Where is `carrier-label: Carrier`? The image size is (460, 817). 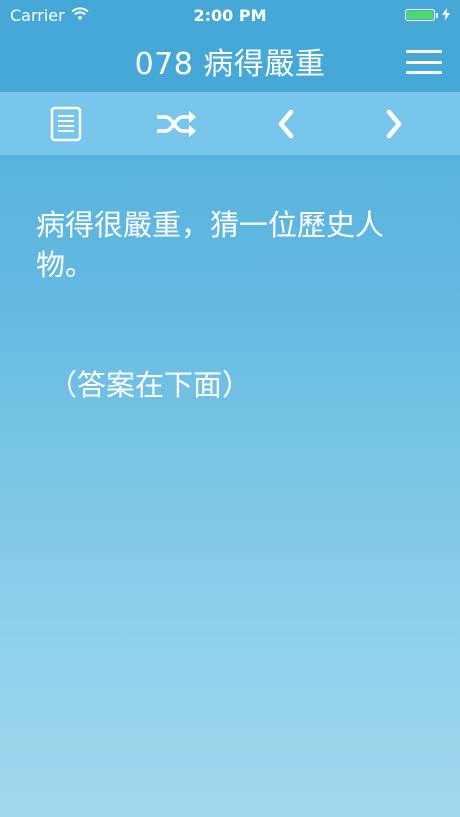
carrier-label: Carrier is located at coordinates (37, 15).